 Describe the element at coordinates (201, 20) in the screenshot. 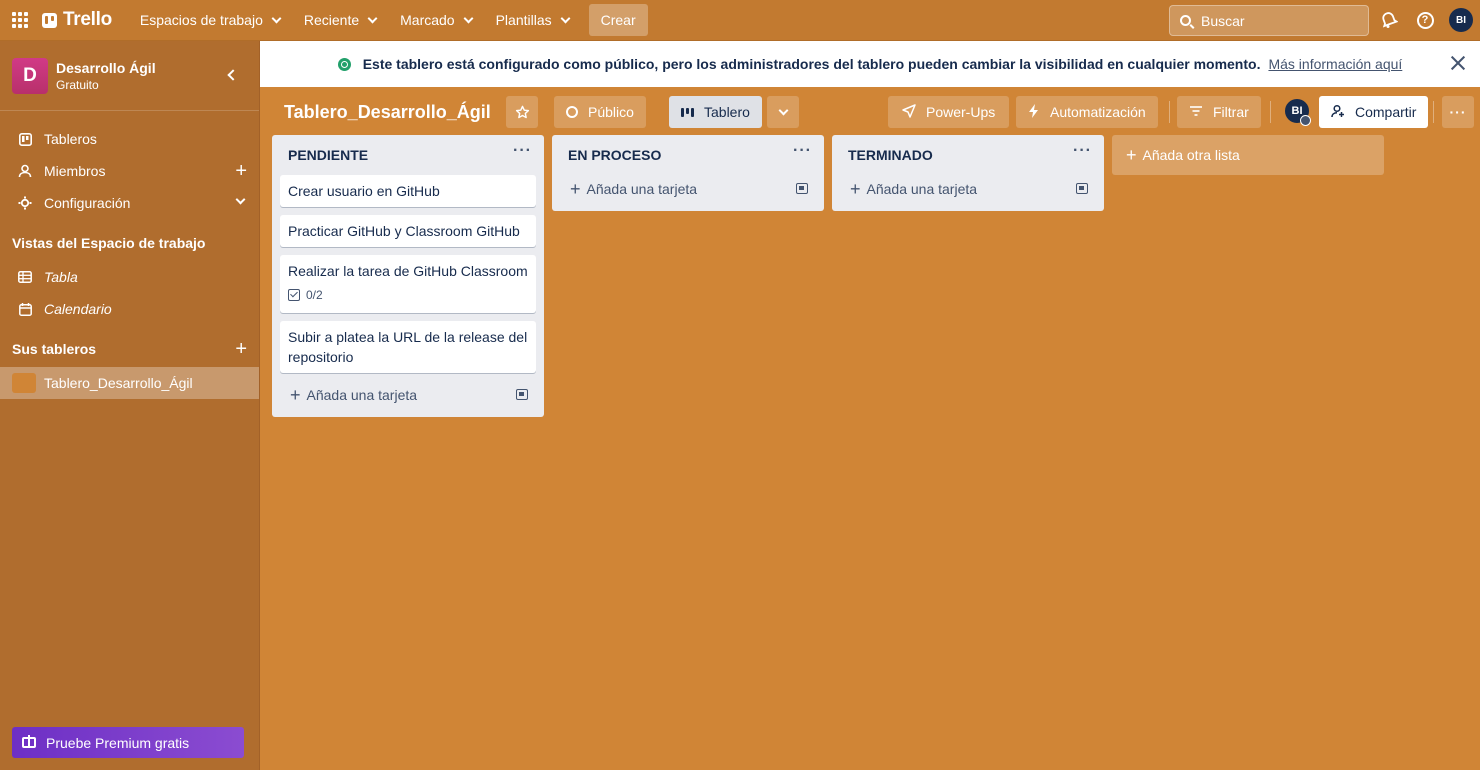

I see `nav-workspaces-label: Espacios de trabajo` at that location.